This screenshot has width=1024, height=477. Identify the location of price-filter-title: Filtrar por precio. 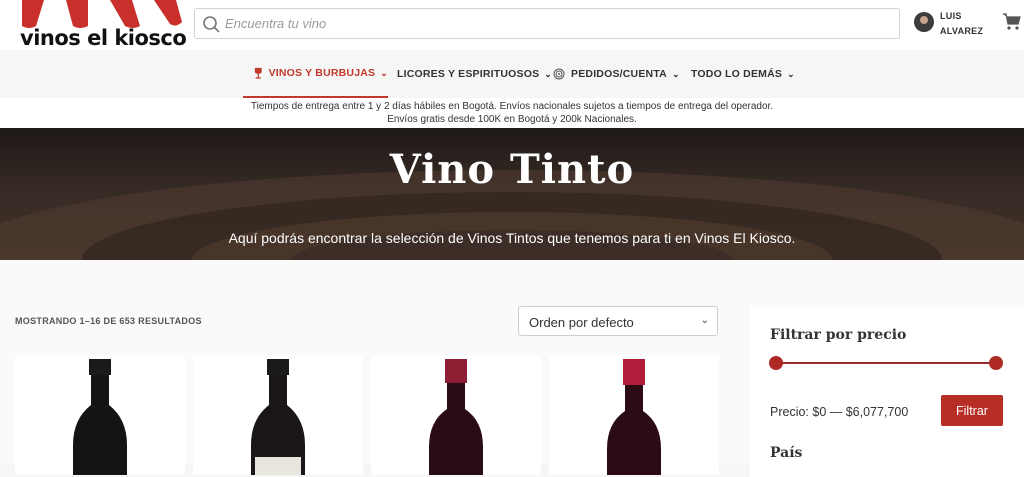
(838, 335).